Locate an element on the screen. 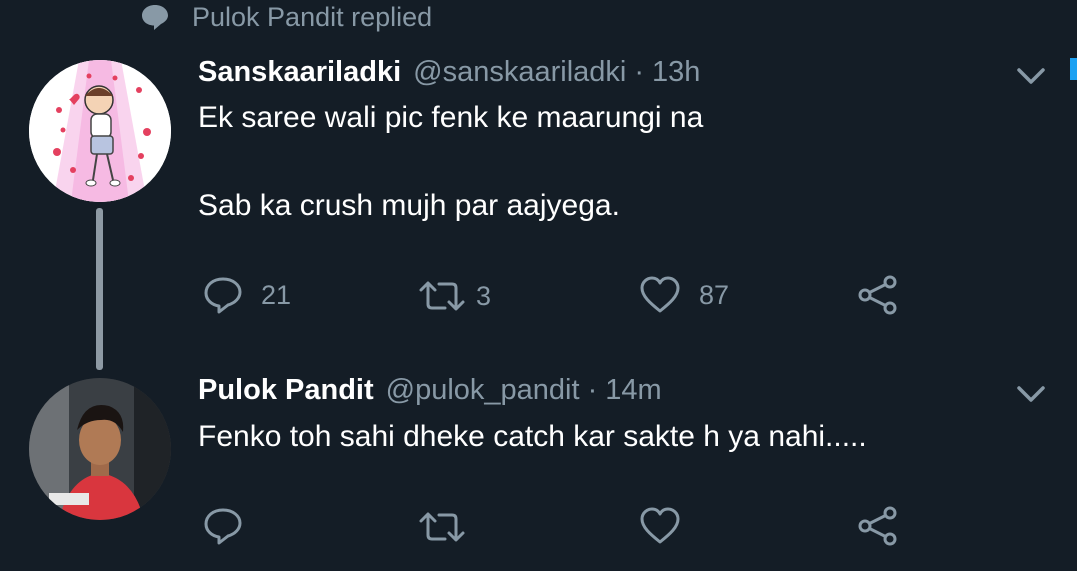 The width and height of the screenshot is (1077, 571). retweet-button: 3 is located at coordinates (454, 296).